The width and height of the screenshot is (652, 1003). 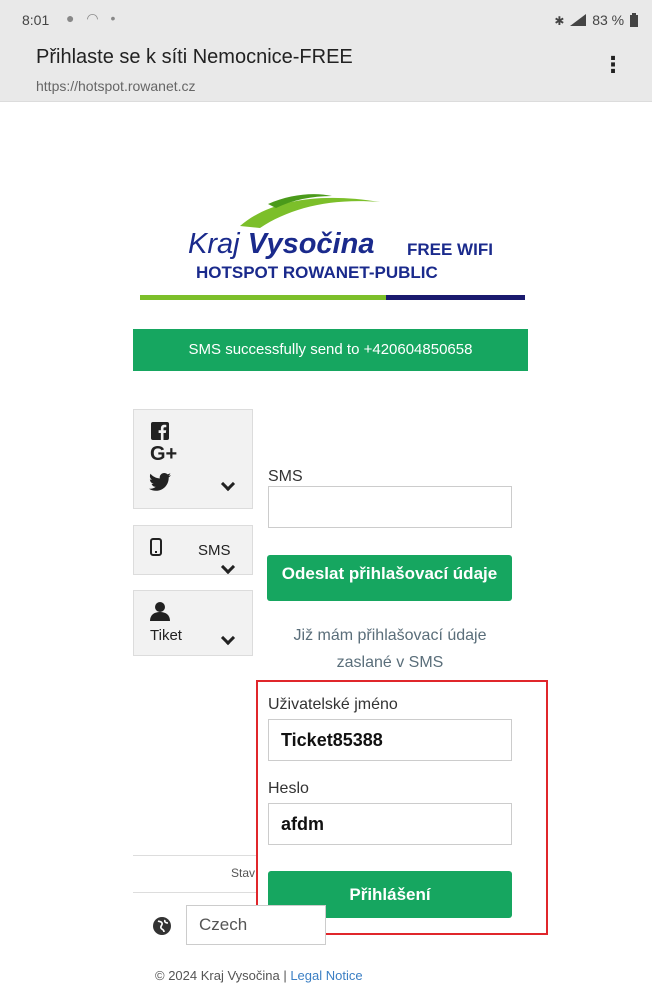 I want to click on tab-ticket-login: Tiket, so click(x=193, y=623).